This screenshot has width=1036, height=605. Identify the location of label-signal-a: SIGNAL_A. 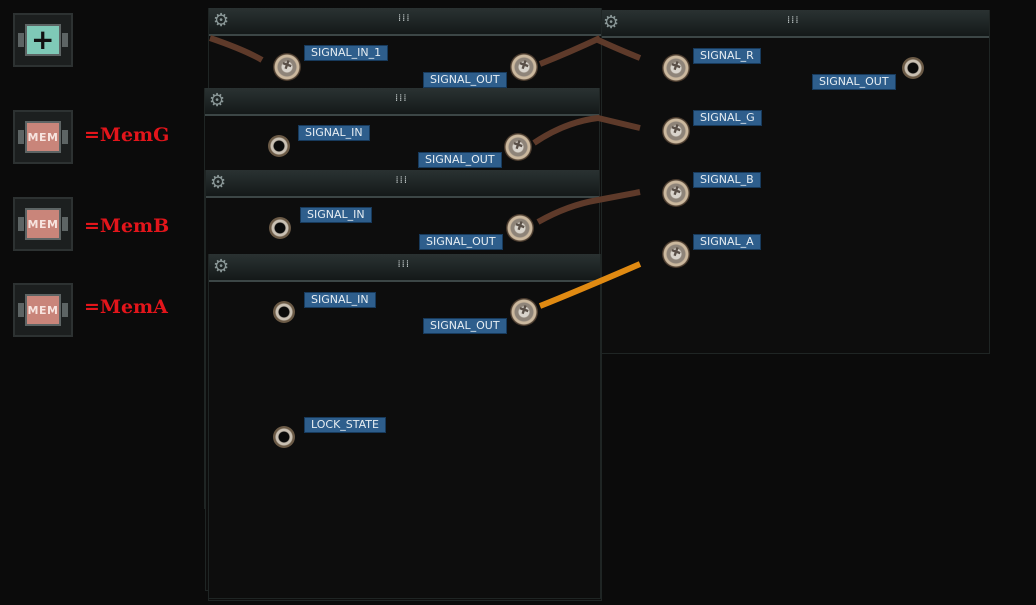
(727, 242).